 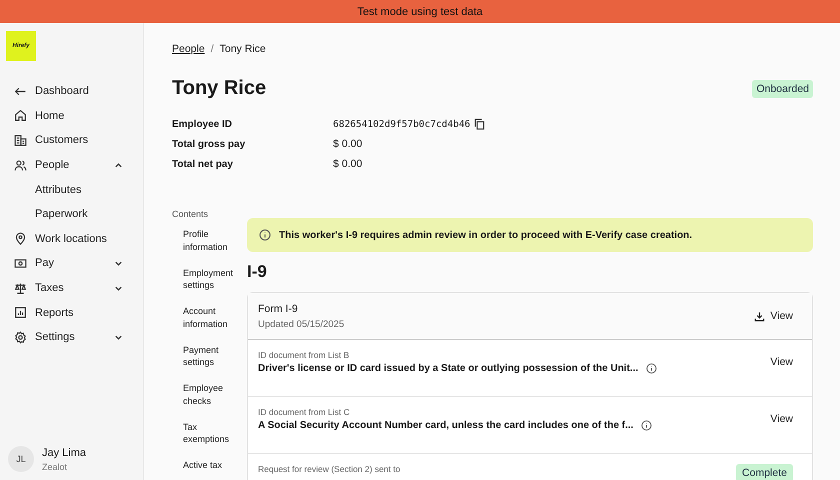 I want to click on user-avatar: JL, so click(x=21, y=459).